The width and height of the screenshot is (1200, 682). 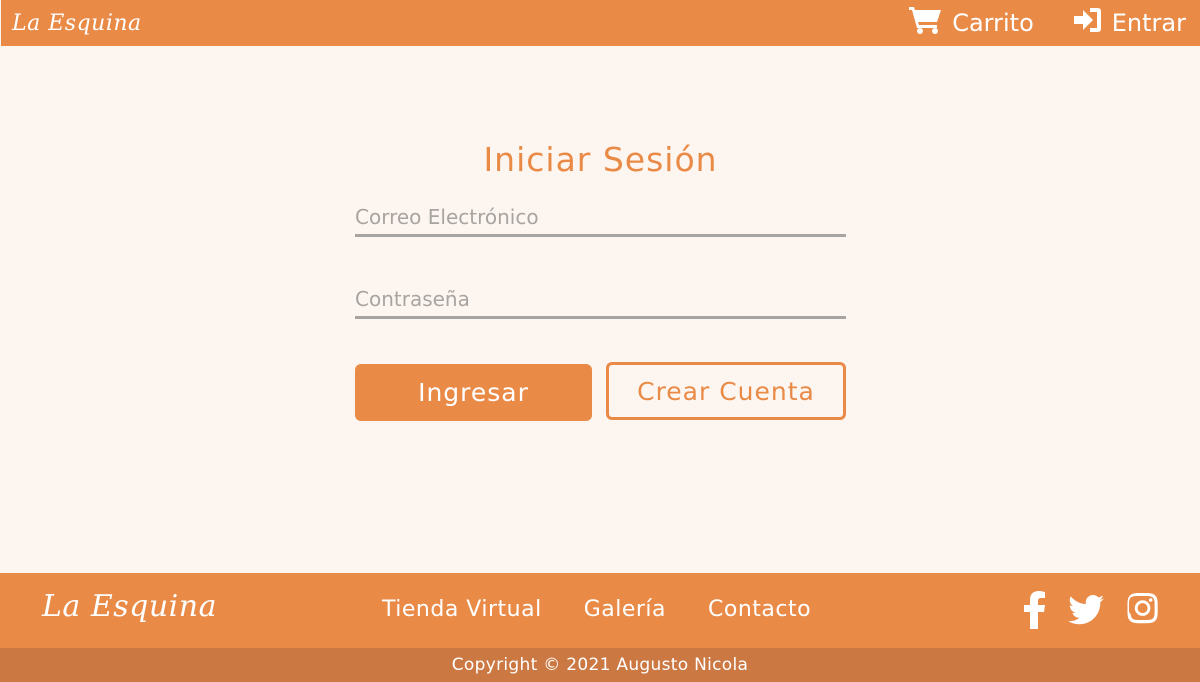 I want to click on footer-link-contact: Contacto, so click(x=759, y=609).